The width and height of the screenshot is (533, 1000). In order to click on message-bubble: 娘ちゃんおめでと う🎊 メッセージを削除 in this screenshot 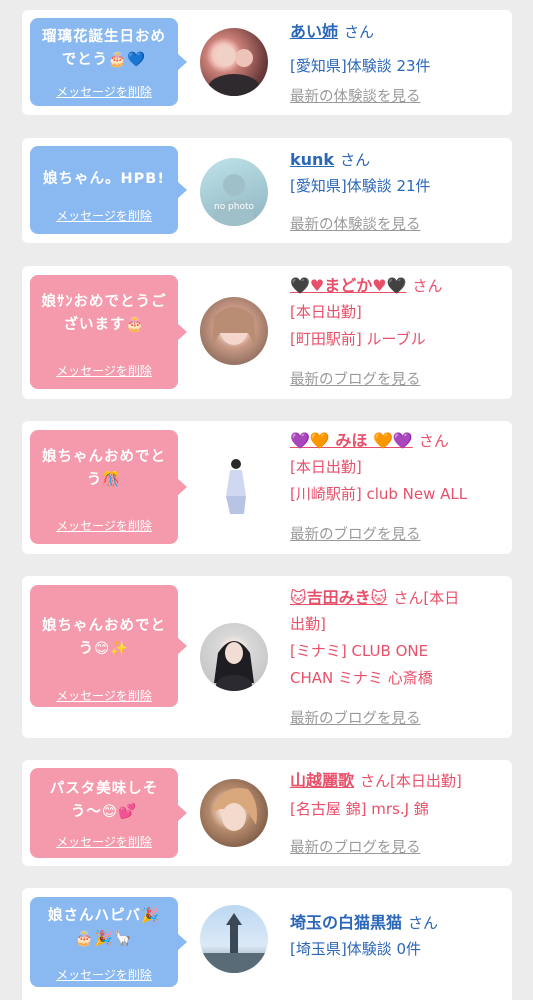, I will do `click(108, 487)`.